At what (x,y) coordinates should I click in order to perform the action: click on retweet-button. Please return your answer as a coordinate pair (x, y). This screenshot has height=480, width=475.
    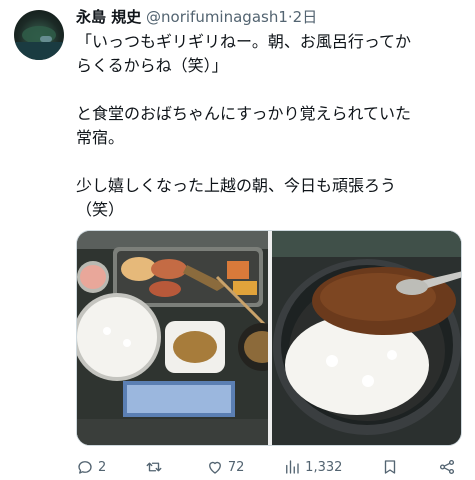
    Looking at the image, I should click on (156, 467).